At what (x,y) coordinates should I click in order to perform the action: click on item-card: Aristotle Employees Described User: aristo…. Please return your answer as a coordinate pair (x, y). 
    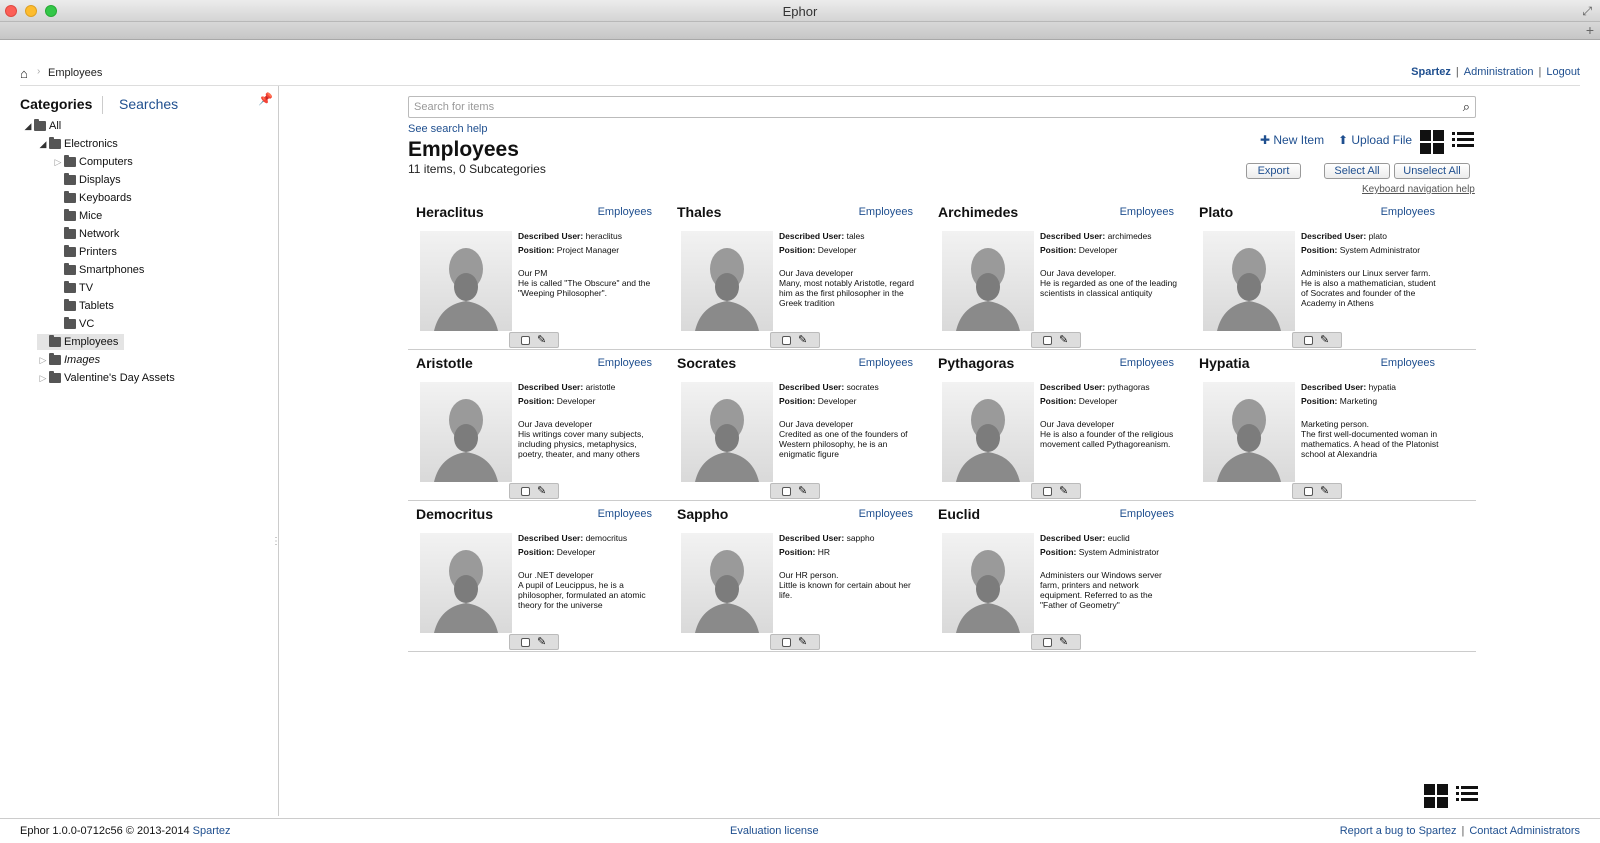
    Looking at the image, I should click on (534, 427).